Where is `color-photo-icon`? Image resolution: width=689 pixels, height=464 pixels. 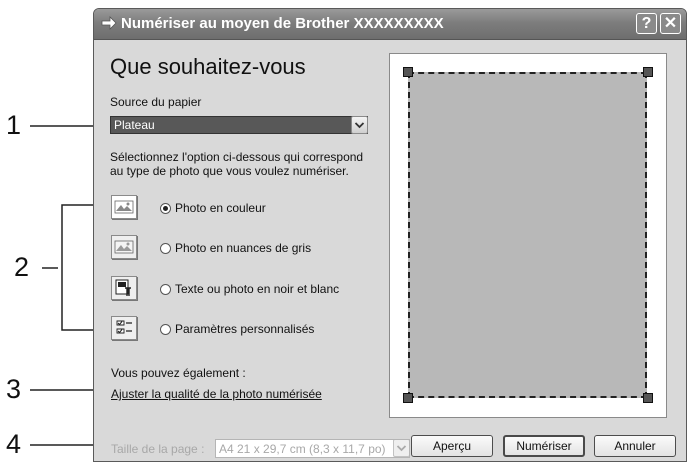
color-photo-icon is located at coordinates (124, 207).